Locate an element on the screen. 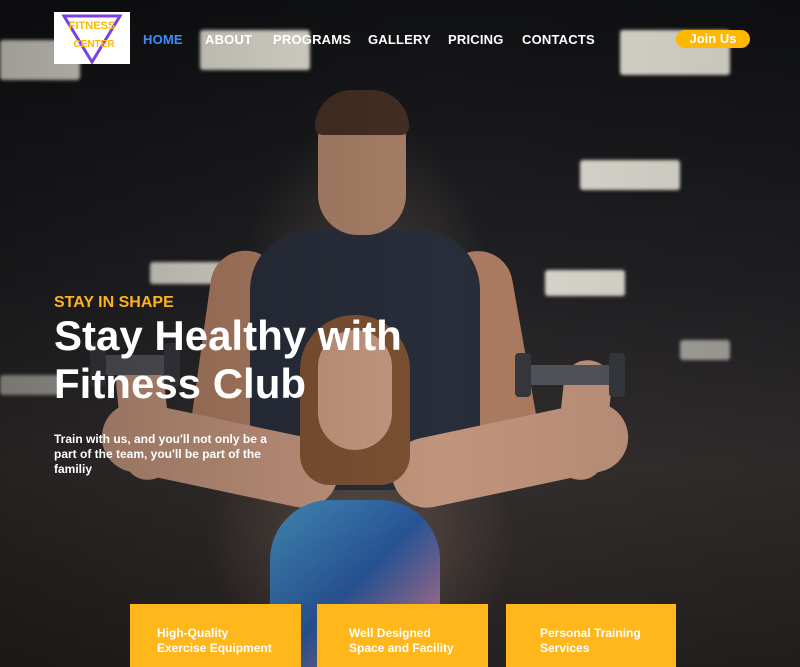 The width and height of the screenshot is (800, 667). feature-card-training: Personal Training Services is located at coordinates (591, 635).